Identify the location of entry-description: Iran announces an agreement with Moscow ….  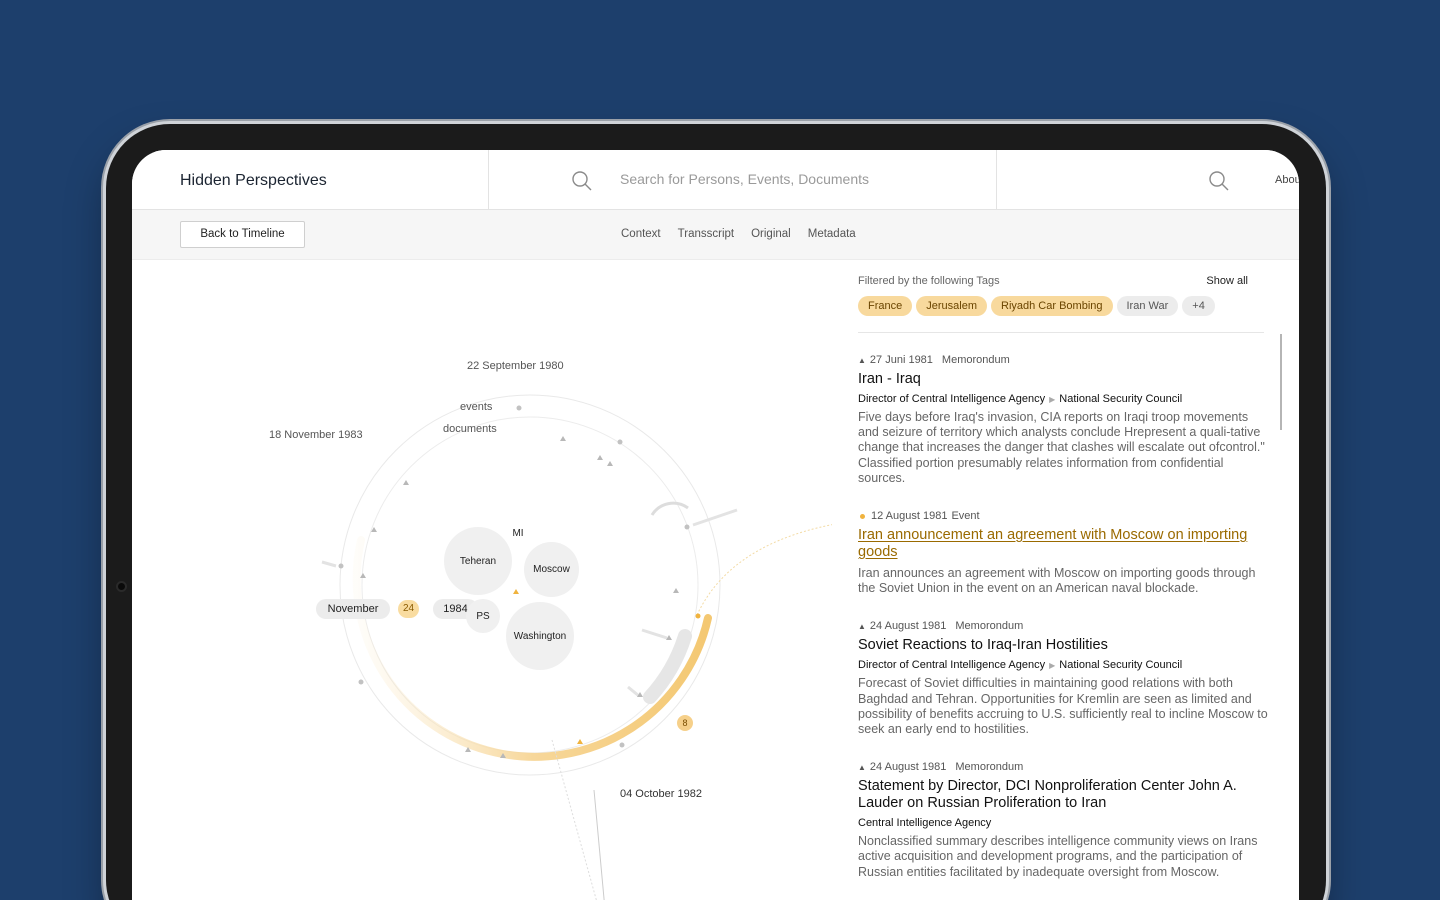
(1057, 581).